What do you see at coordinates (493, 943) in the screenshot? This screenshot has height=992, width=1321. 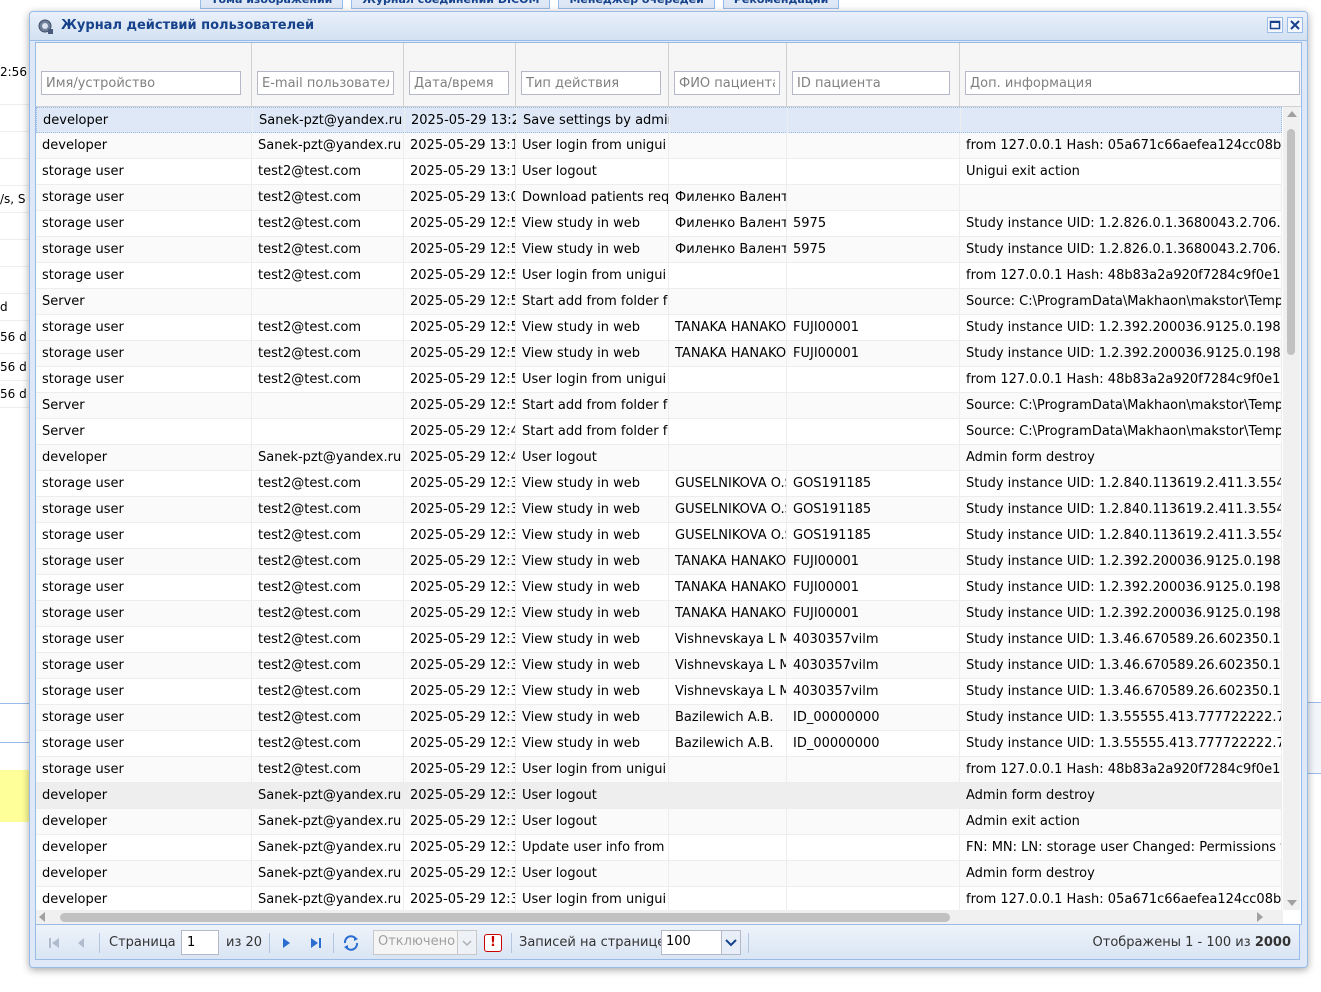 I see `warning-icon: !` at bounding box center [493, 943].